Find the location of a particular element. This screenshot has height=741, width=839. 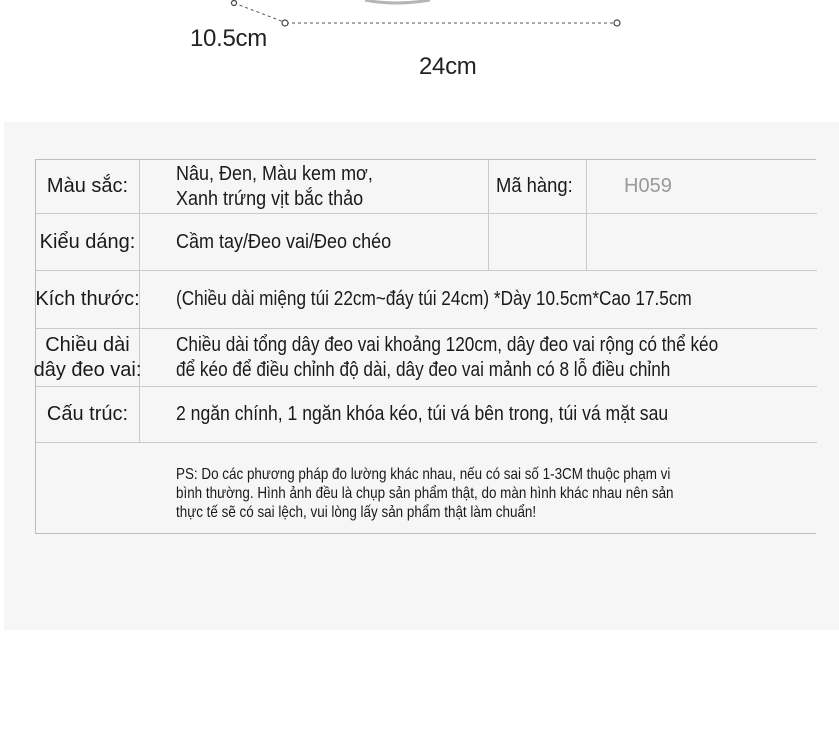

width-start-marker is located at coordinates (285, 23).